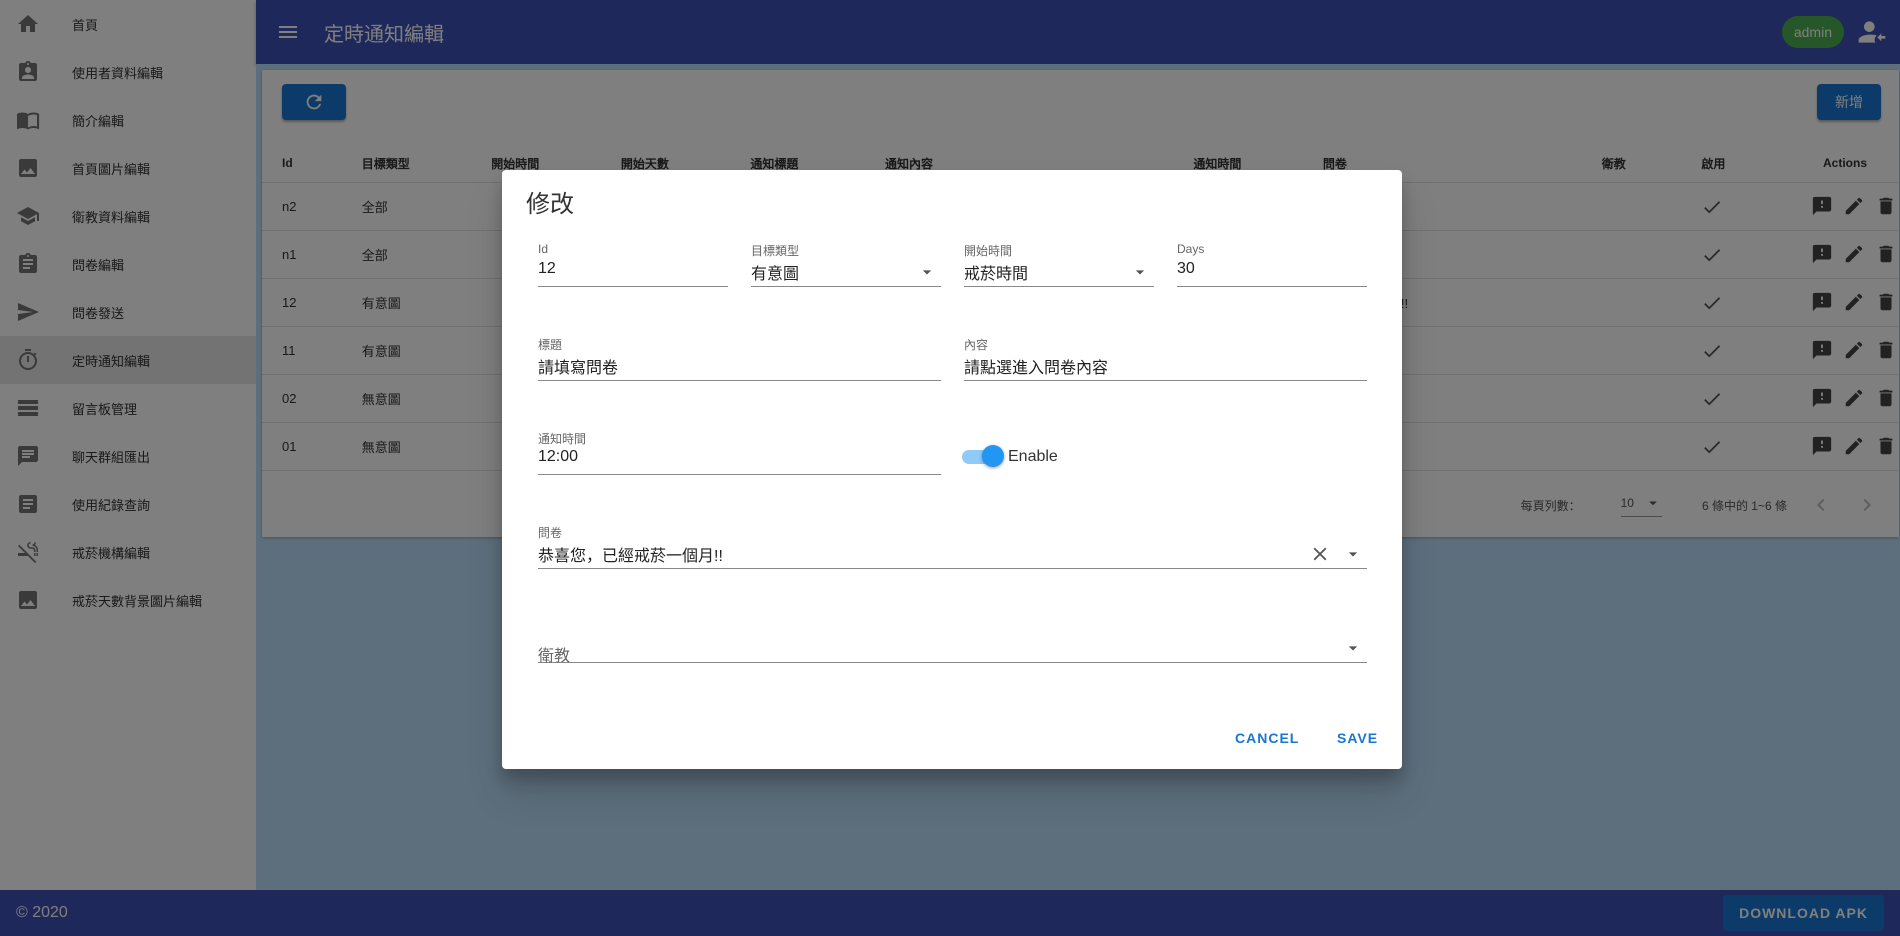  I want to click on cancel-button: CANCEL, so click(1267, 738).